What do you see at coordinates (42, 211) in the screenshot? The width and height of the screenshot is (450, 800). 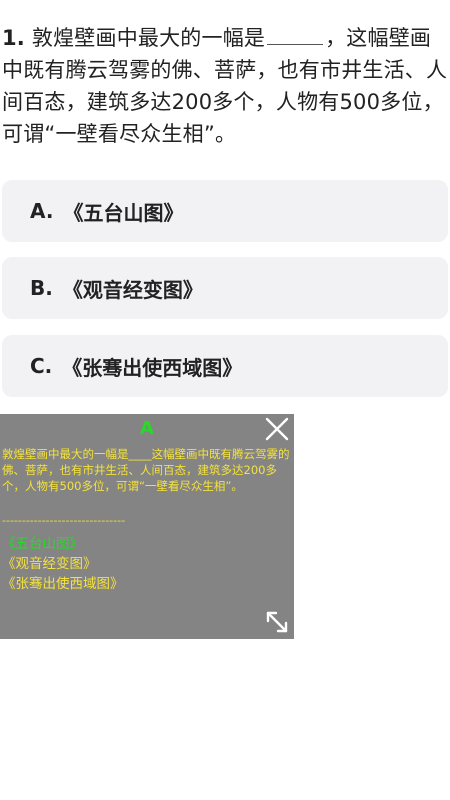 I see `option-letter: A.` at bounding box center [42, 211].